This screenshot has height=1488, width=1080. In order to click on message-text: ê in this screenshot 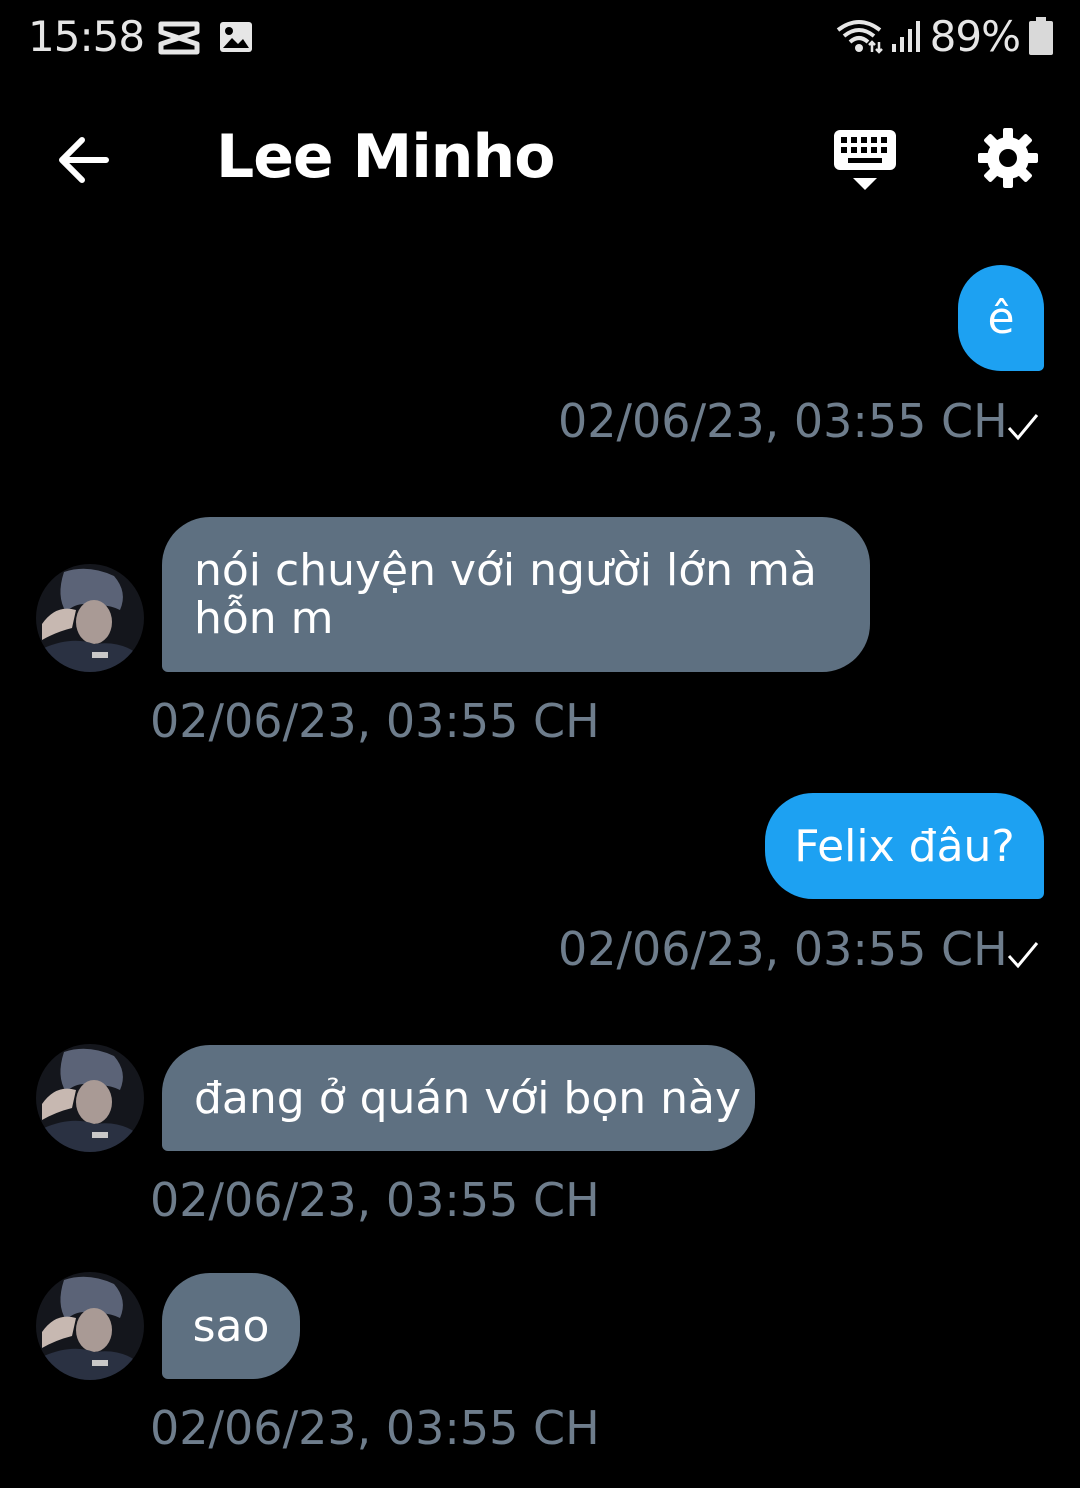, I will do `click(1001, 318)`.